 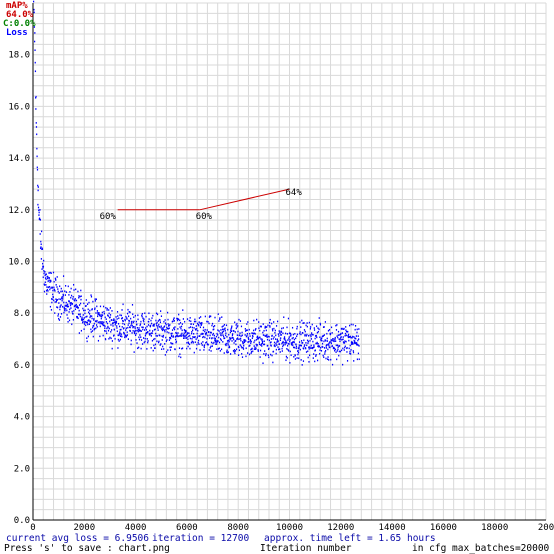 I want to click on x-tick-label: 14000, so click(x=392, y=528).